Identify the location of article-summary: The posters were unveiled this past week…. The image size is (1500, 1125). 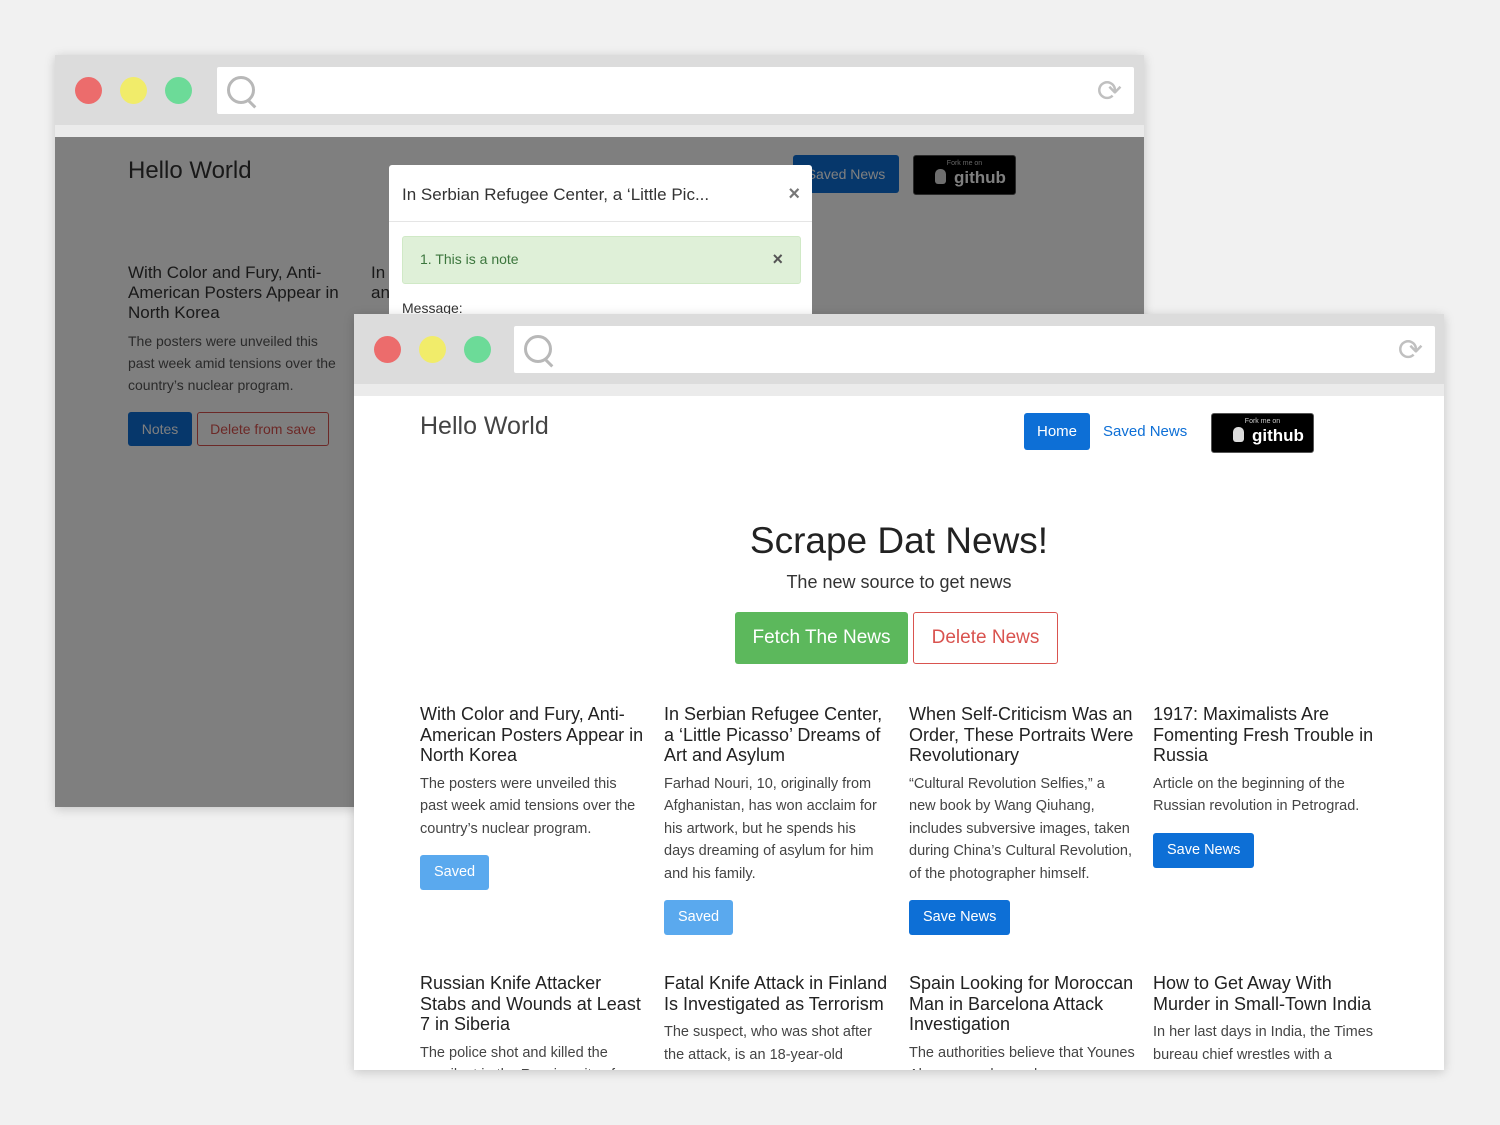
(528, 806).